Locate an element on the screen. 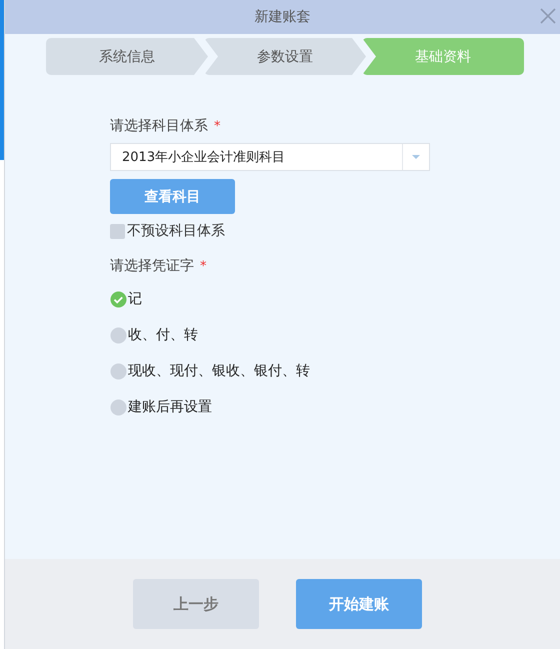 This screenshot has width=560, height=649. view-accounts-button: 查看科目 is located at coordinates (172, 196).